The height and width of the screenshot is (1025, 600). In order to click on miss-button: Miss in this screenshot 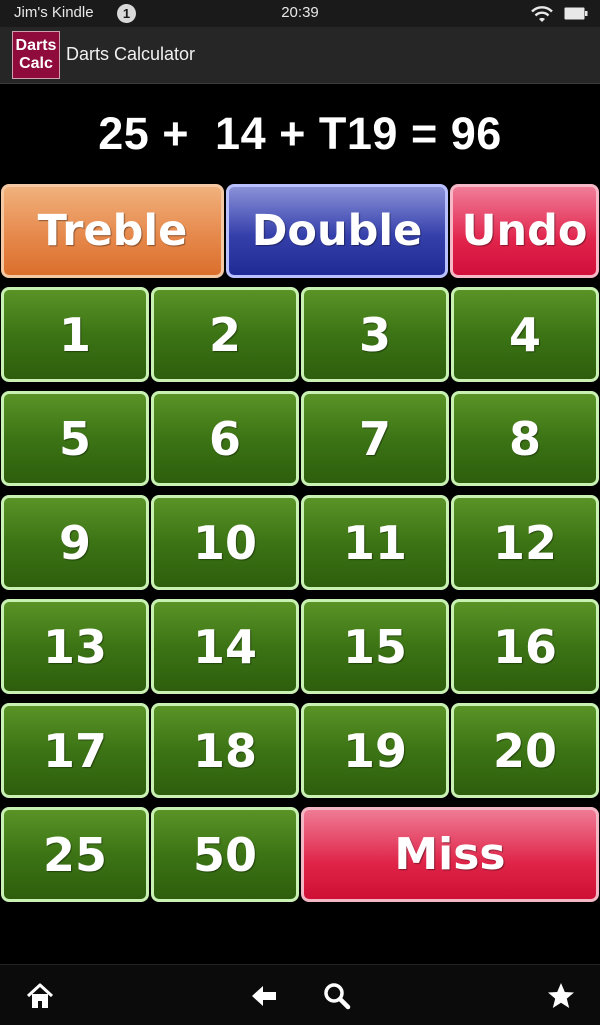, I will do `click(450, 854)`.